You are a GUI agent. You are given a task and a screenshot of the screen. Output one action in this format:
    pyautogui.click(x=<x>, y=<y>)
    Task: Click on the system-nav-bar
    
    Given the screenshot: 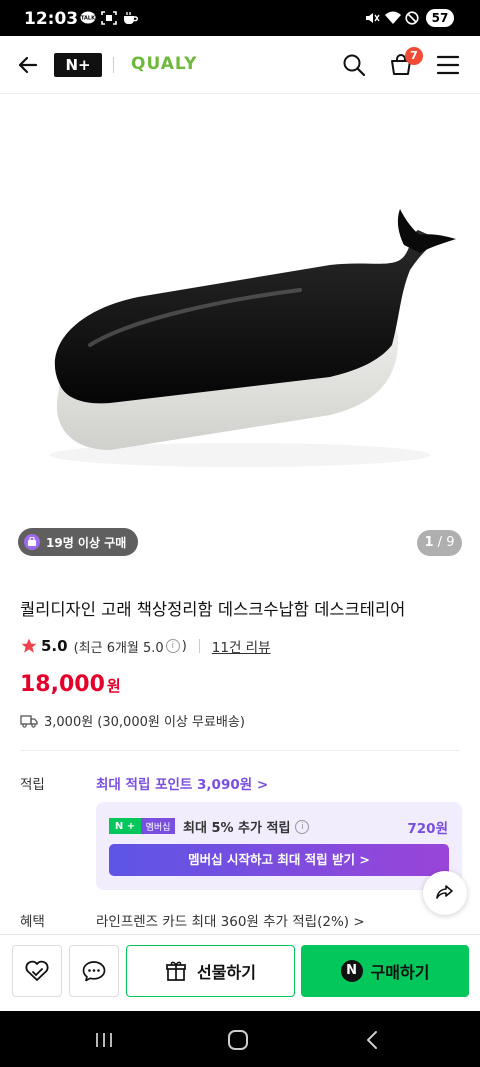 What is the action you would take?
    pyautogui.click(x=240, y=1039)
    